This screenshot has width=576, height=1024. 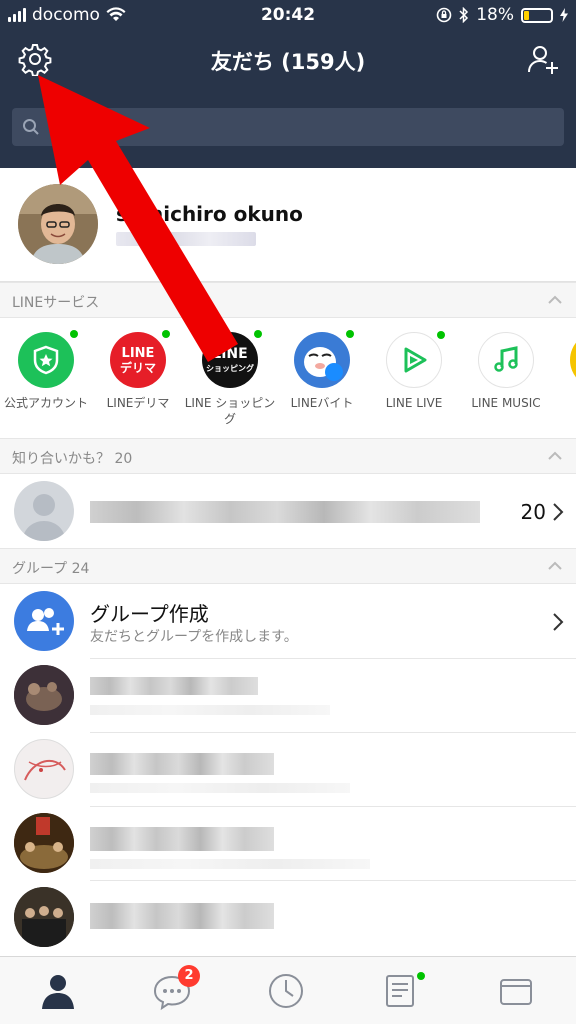 What do you see at coordinates (288, 621) in the screenshot?
I see `create-group-row: グループ作成 友だちとグループを作成します。` at bounding box center [288, 621].